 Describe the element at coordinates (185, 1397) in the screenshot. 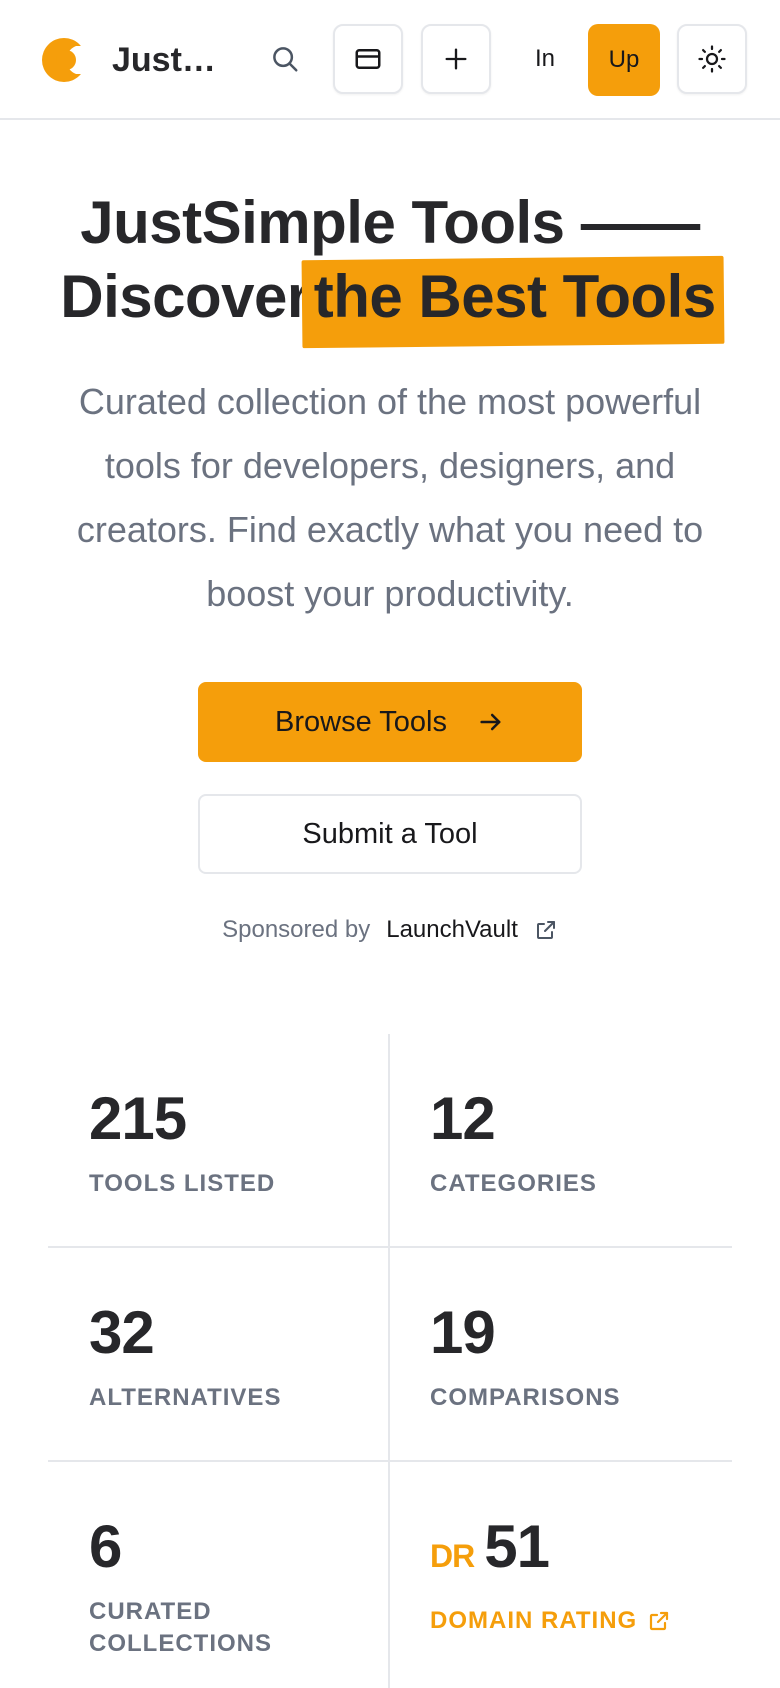

I see `stat-label: ALTERNATIVES` at that location.